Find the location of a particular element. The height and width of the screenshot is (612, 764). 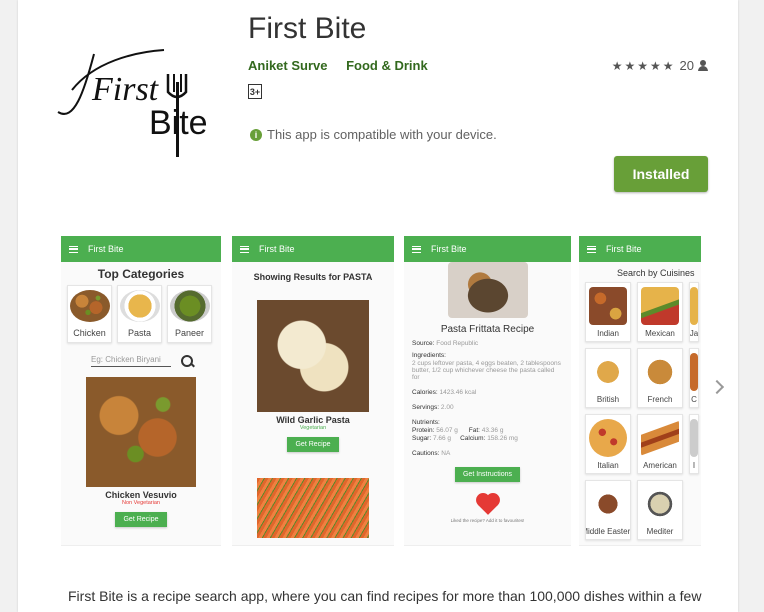

cuisine-label: American is located at coordinates (660, 465).